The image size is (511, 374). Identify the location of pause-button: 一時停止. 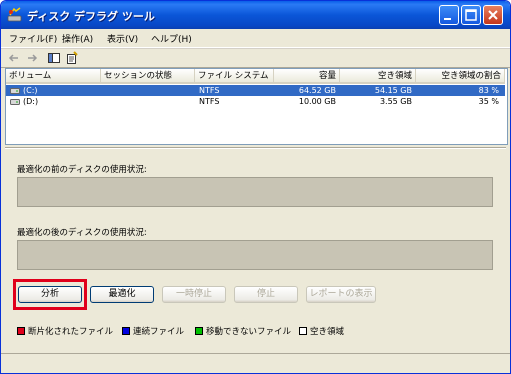
(194, 294).